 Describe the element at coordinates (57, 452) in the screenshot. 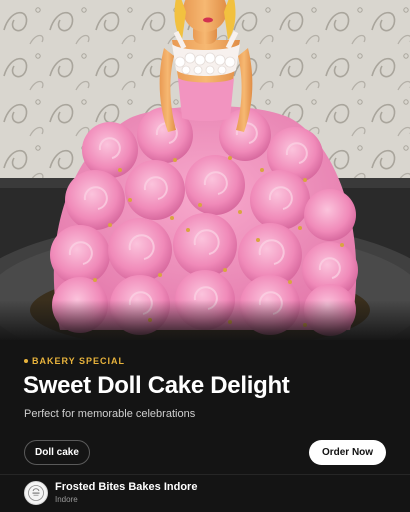

I see `tag-chip: Doll cake` at that location.